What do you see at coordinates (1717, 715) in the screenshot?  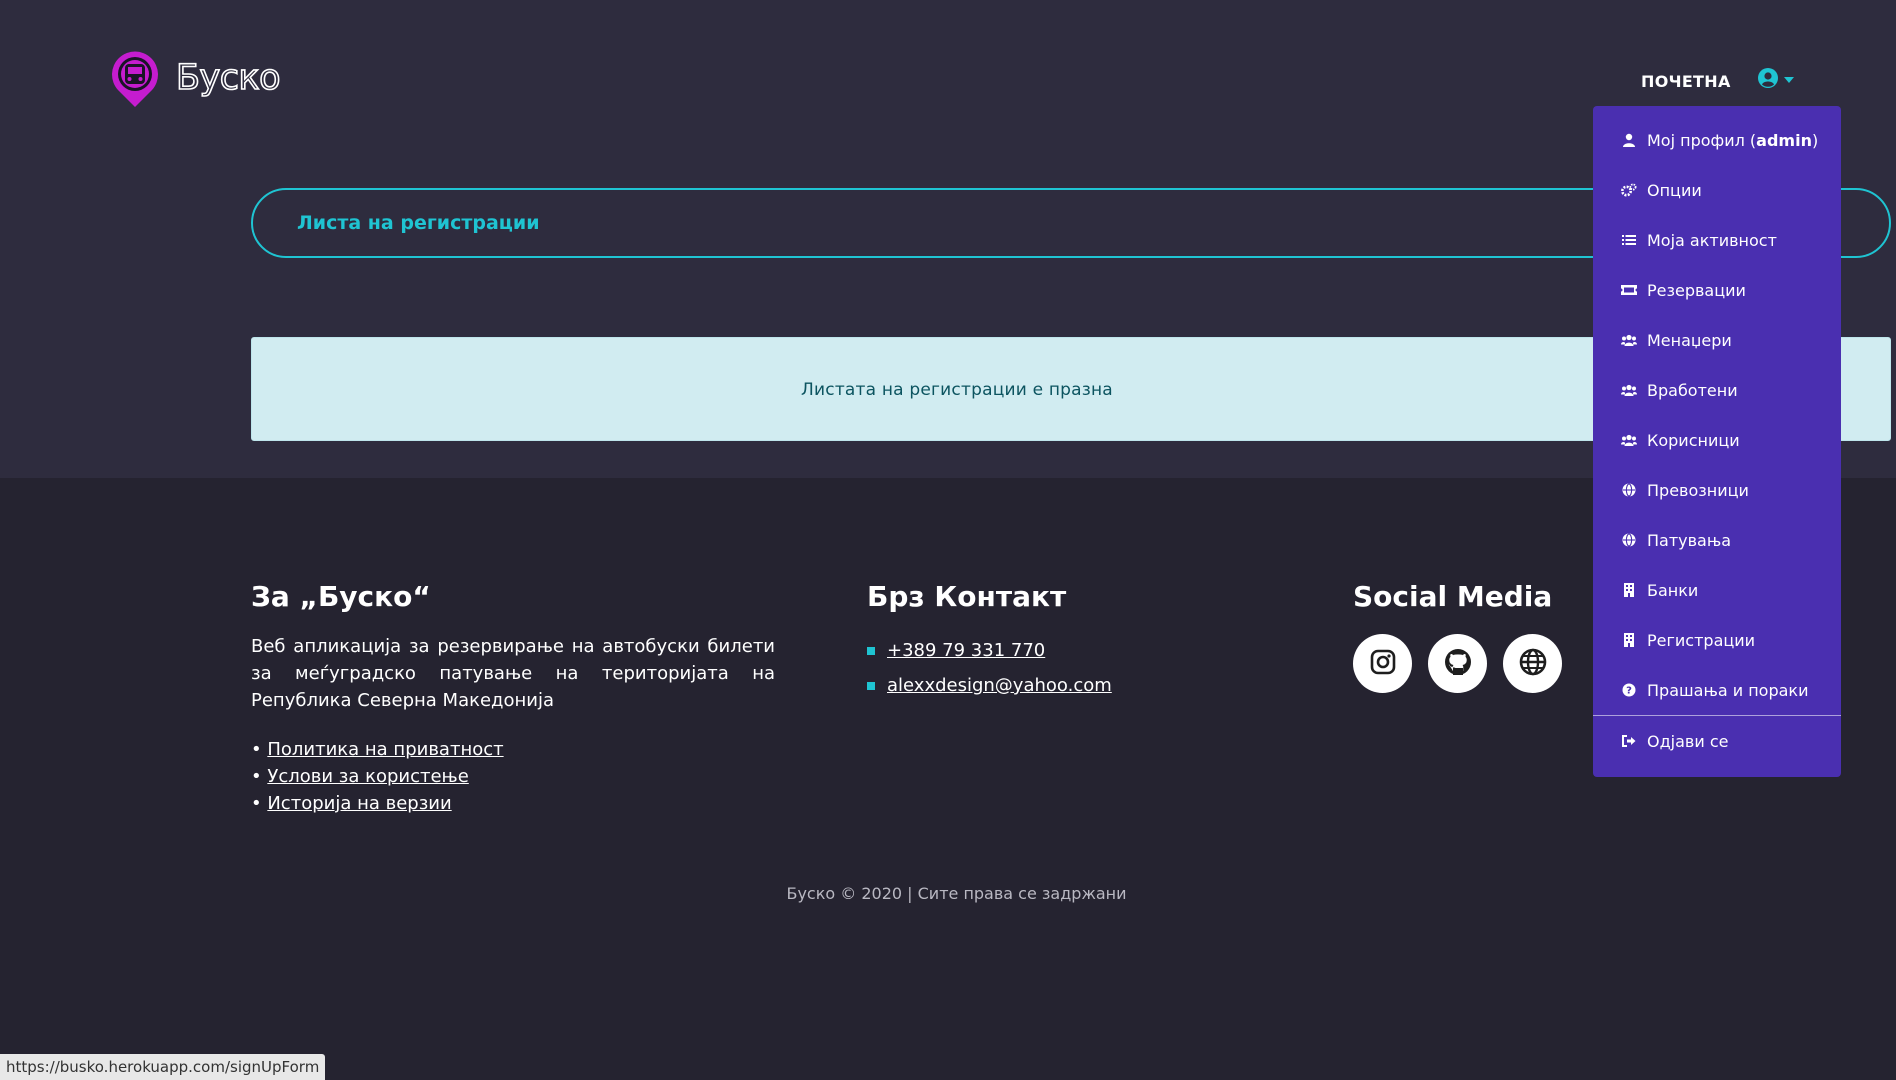 I see `menu-divider` at bounding box center [1717, 715].